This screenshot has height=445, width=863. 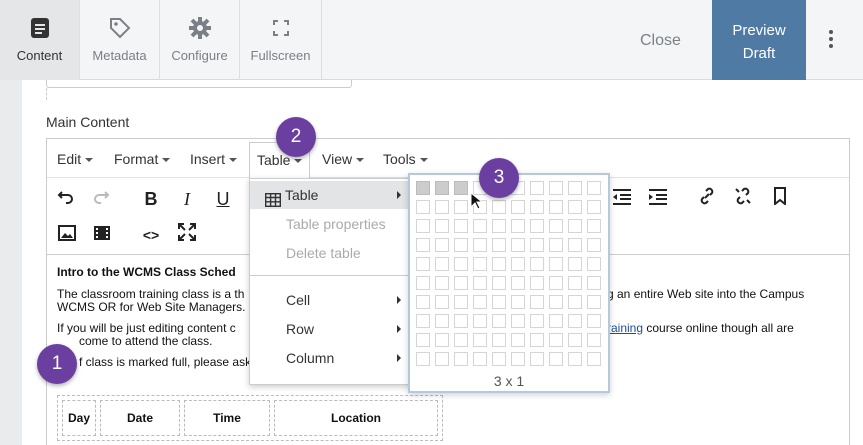 What do you see at coordinates (330, 358) in the screenshot?
I see `menu-item-column: Column` at bounding box center [330, 358].